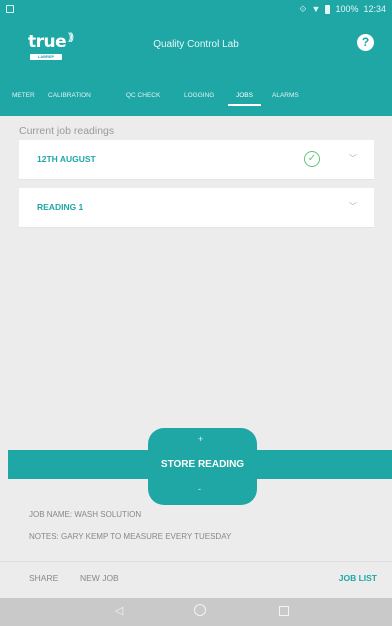 This screenshot has width=392, height=626. Describe the element at coordinates (196, 55) in the screenshot. I see `app-bar: true ))) LABREP Quality Control Lab ?` at that location.